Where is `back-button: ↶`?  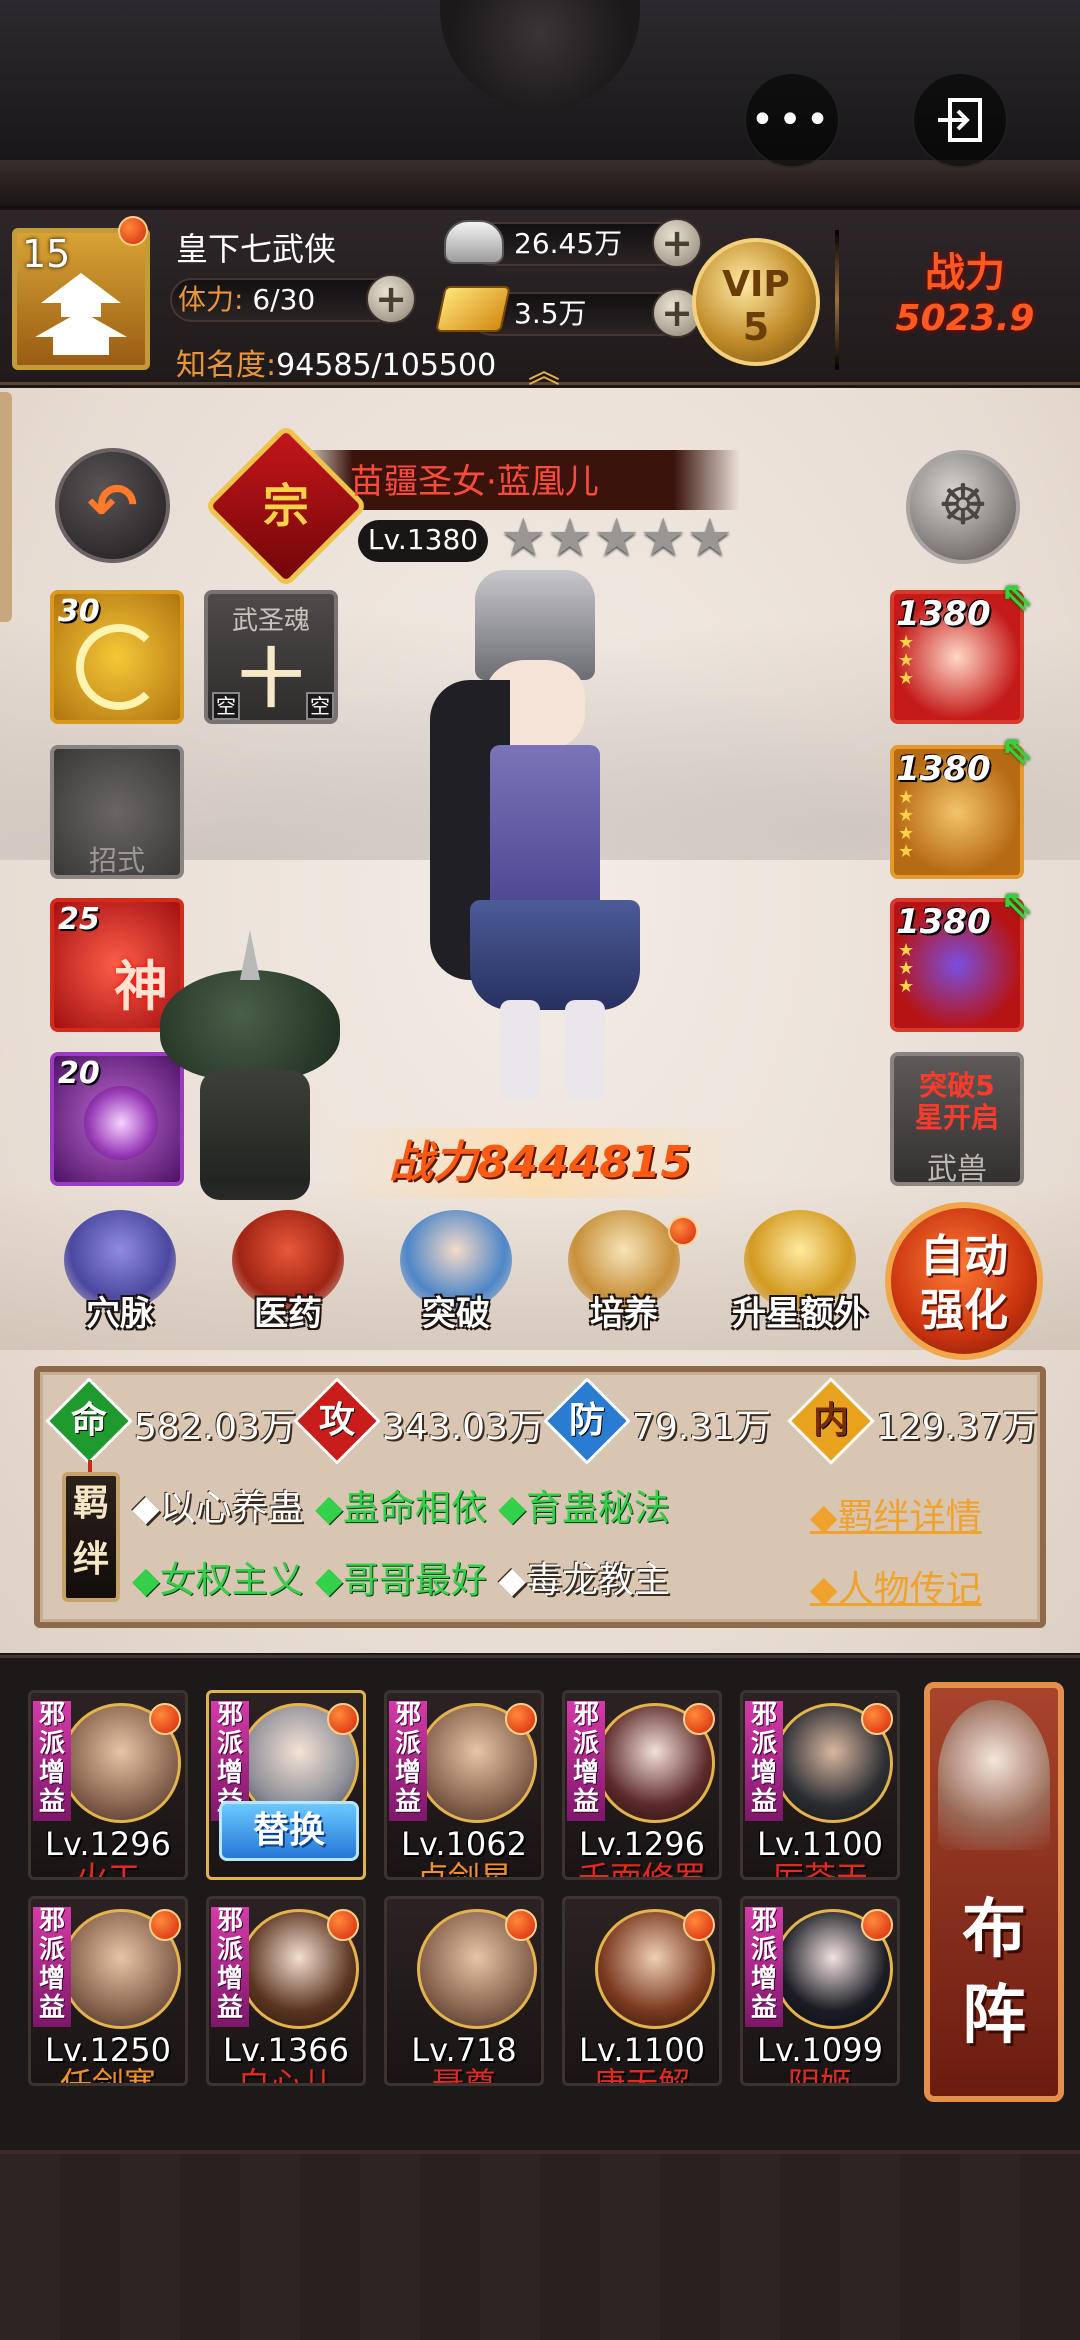
back-button: ↶ is located at coordinates (112, 505).